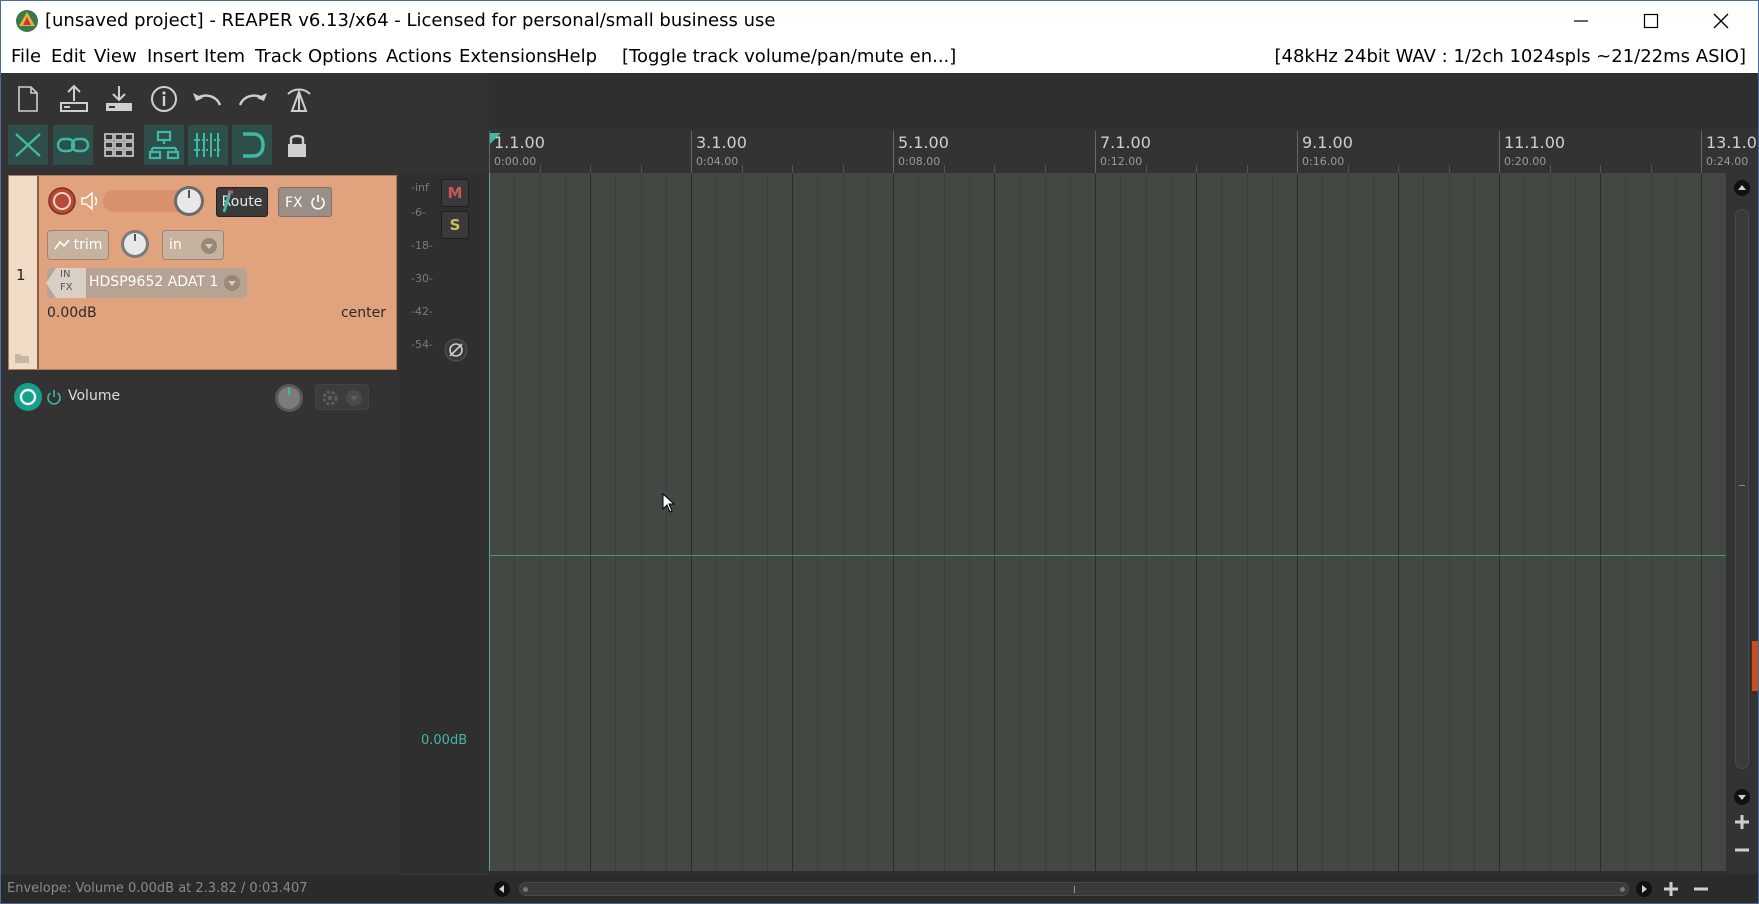 This screenshot has width=1759, height=904. I want to click on ruler-time-label: 0:12.00, so click(1121, 161).